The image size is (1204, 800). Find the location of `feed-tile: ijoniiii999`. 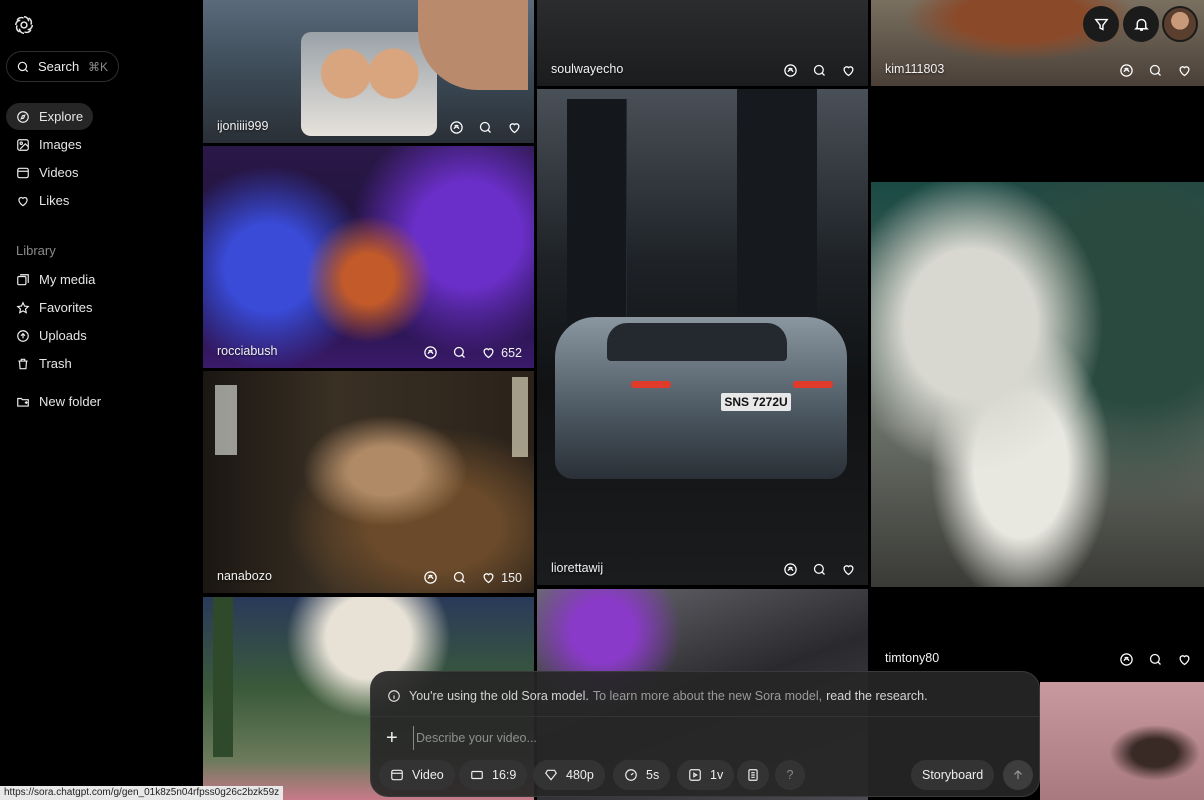

feed-tile: ijoniiii999 is located at coordinates (368, 71).